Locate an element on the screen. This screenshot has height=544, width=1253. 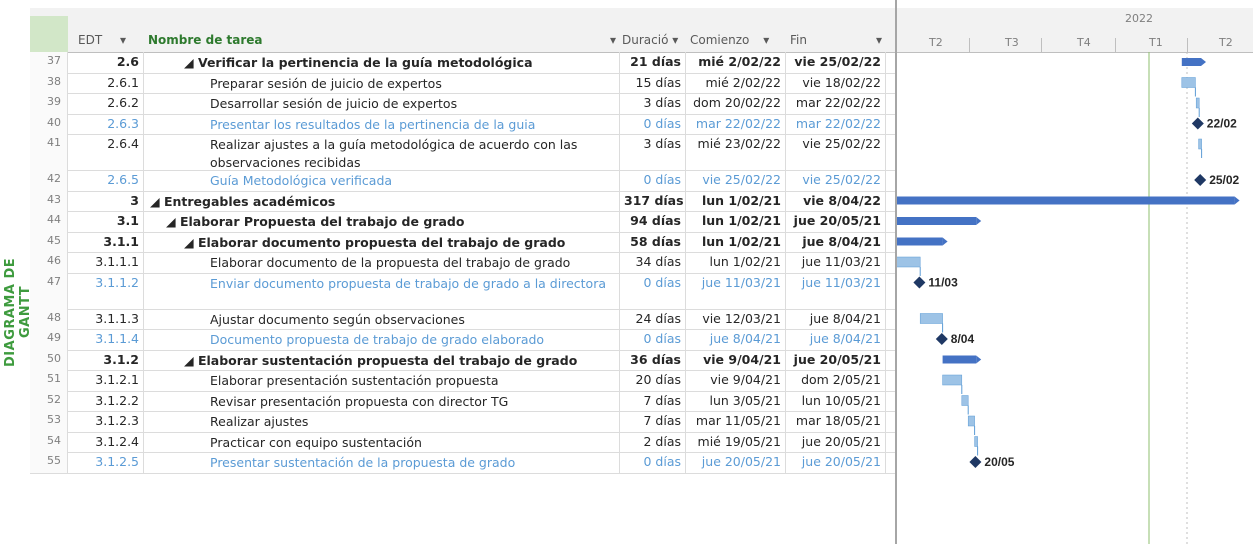
start-cell: dom 20/02/22 is located at coordinates (736, 103).